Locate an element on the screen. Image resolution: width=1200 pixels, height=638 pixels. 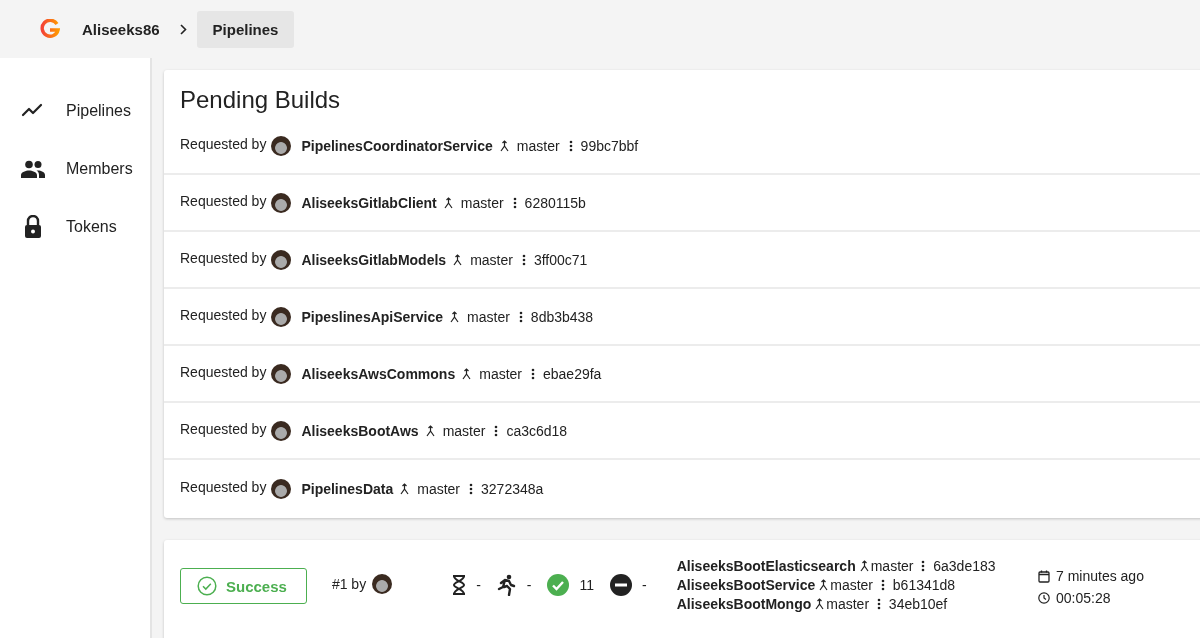
project-name: AliseeksGitlabClient is located at coordinates (369, 202).